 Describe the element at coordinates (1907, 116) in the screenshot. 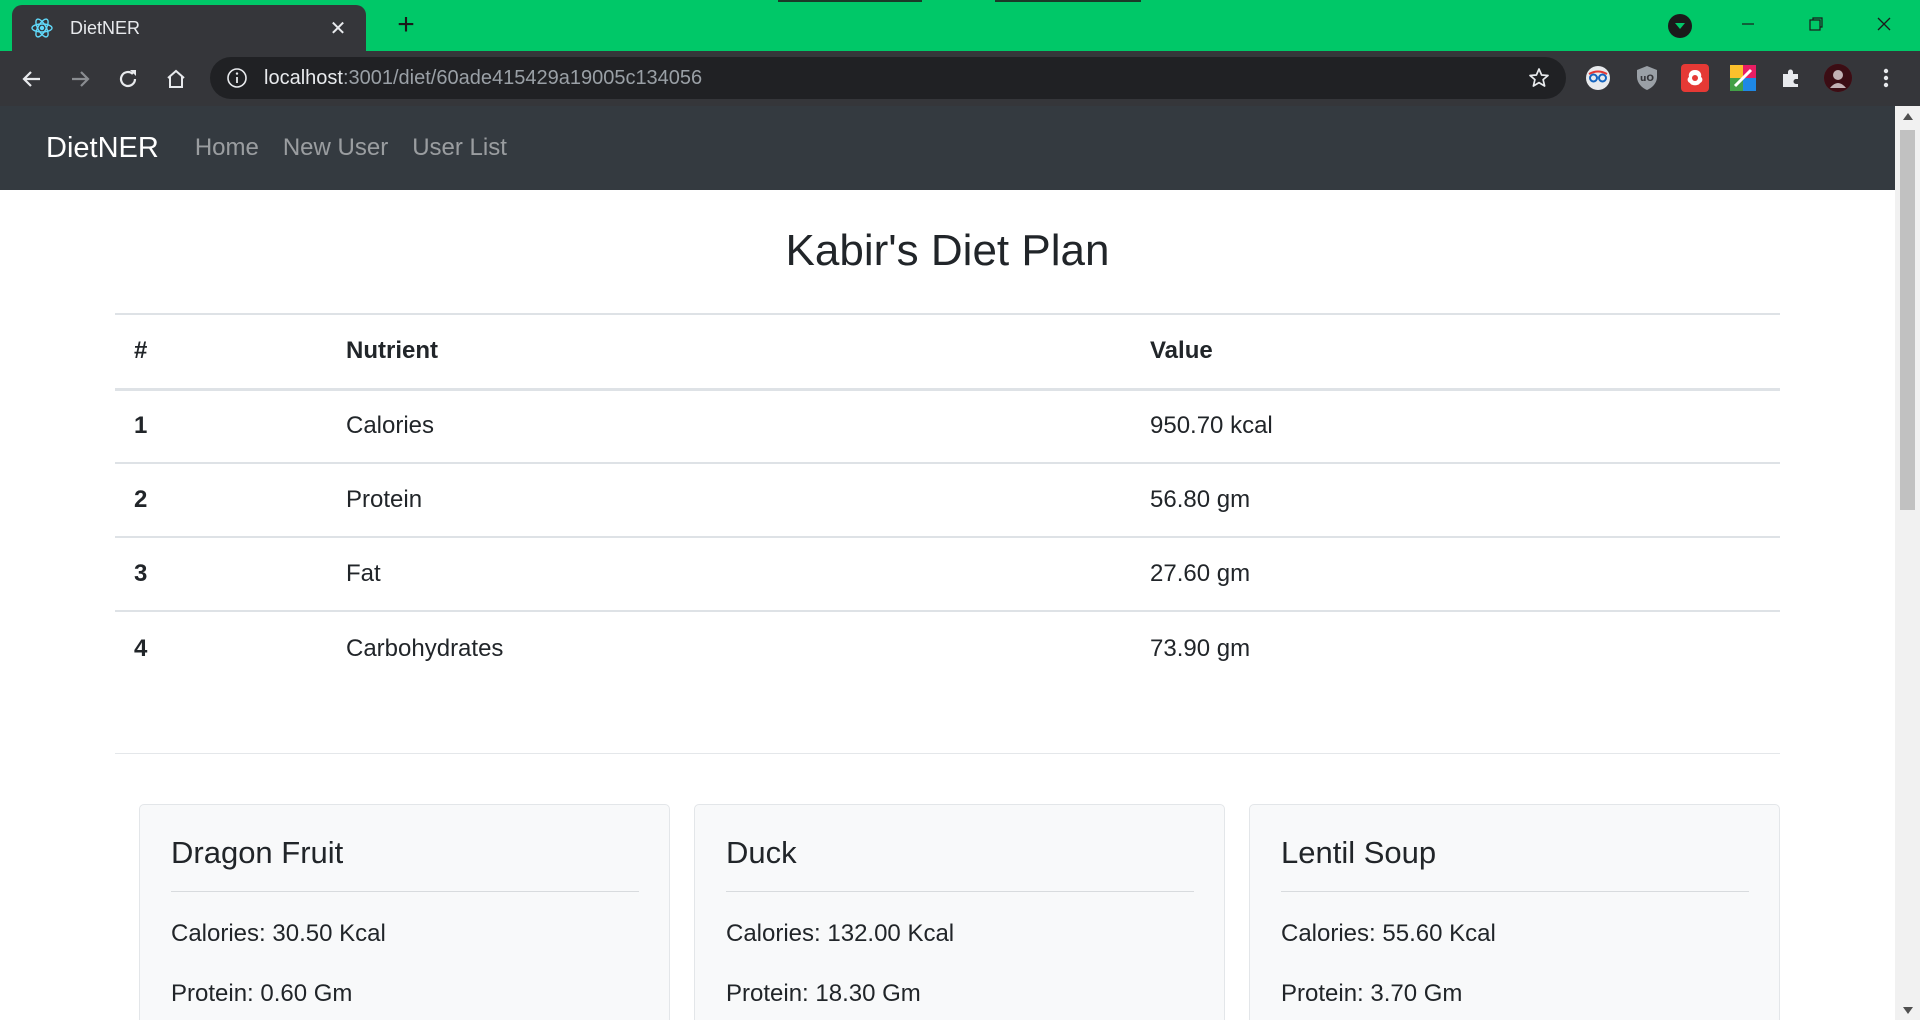

I see `scroll-up-arrow-icon` at that location.